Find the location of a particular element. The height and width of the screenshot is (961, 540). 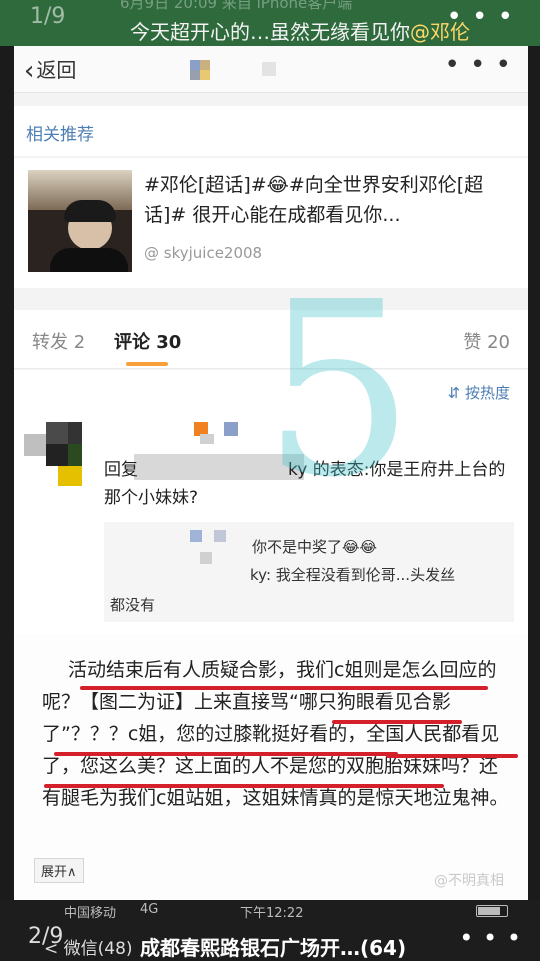

chat-title: 成都春熙路银石广场开…(64) is located at coordinates (273, 948).